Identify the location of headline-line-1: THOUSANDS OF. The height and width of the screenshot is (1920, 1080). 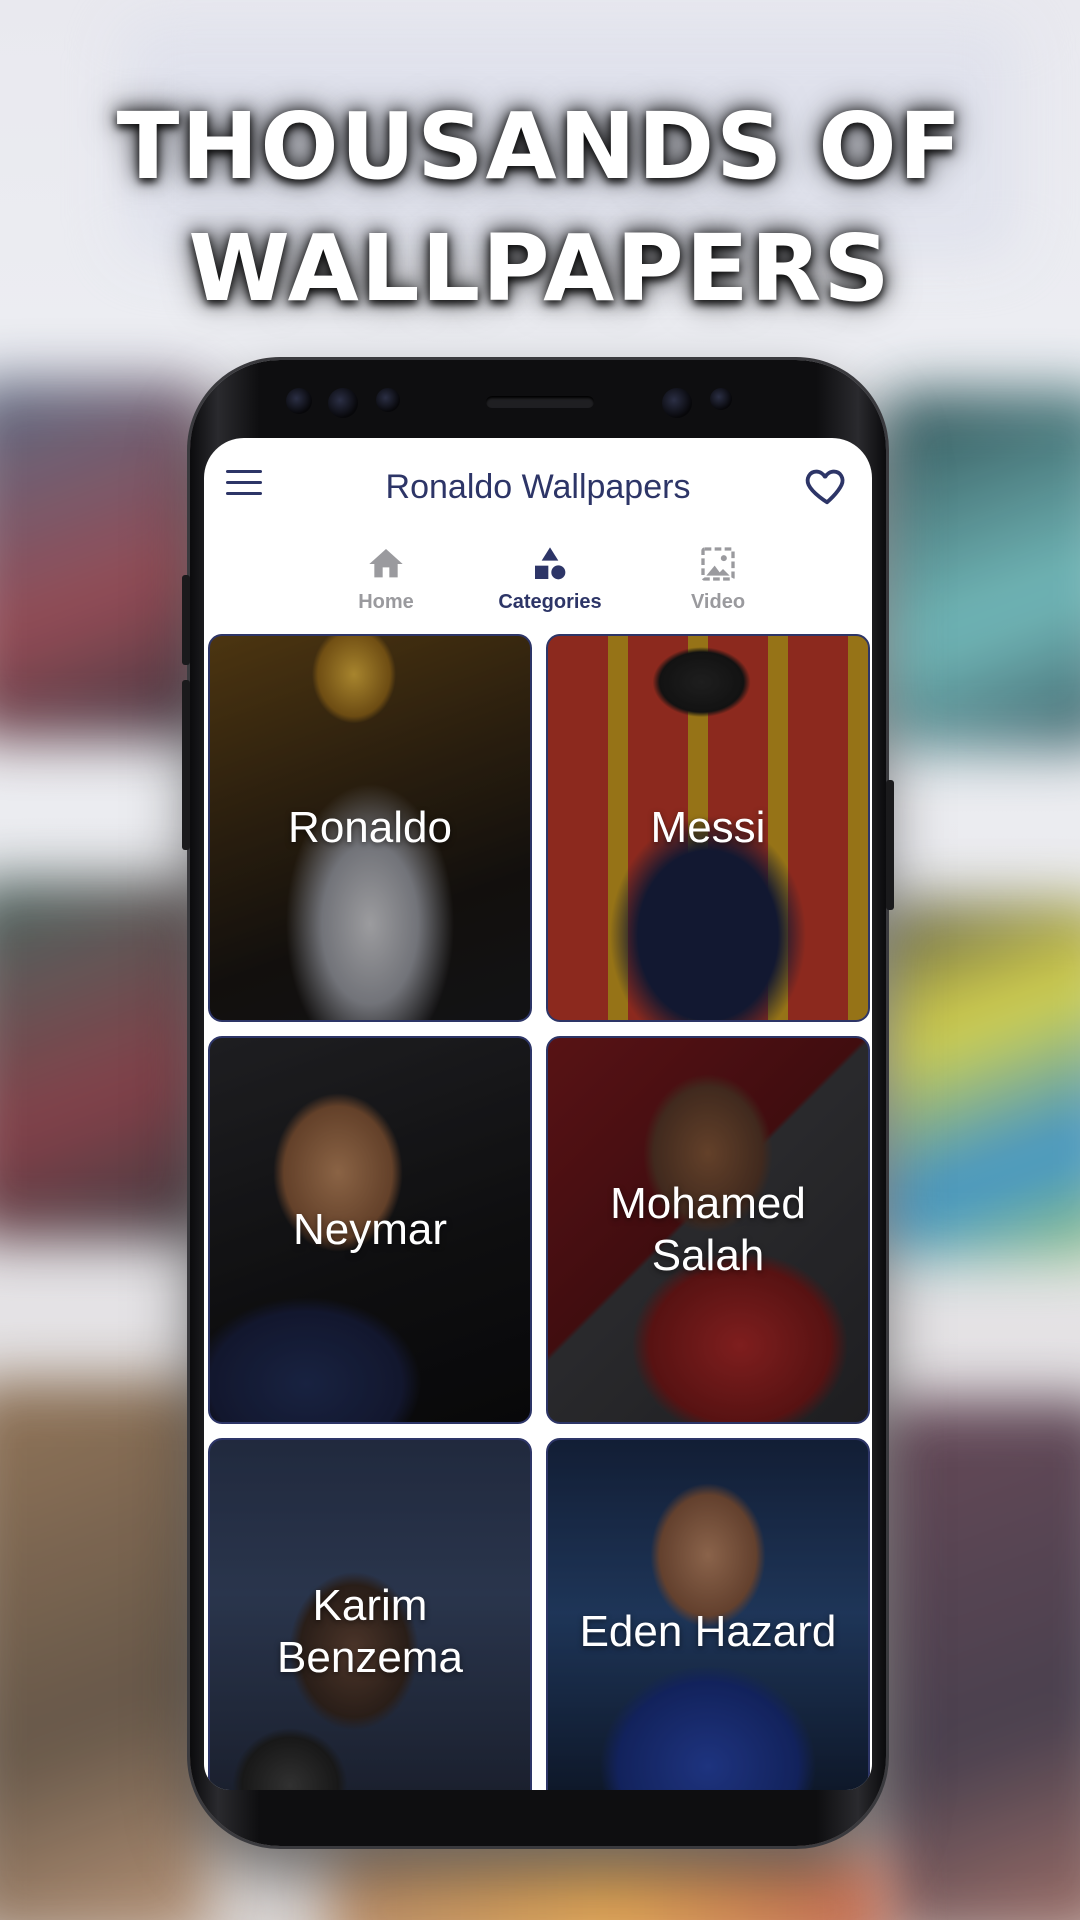
(540, 146).